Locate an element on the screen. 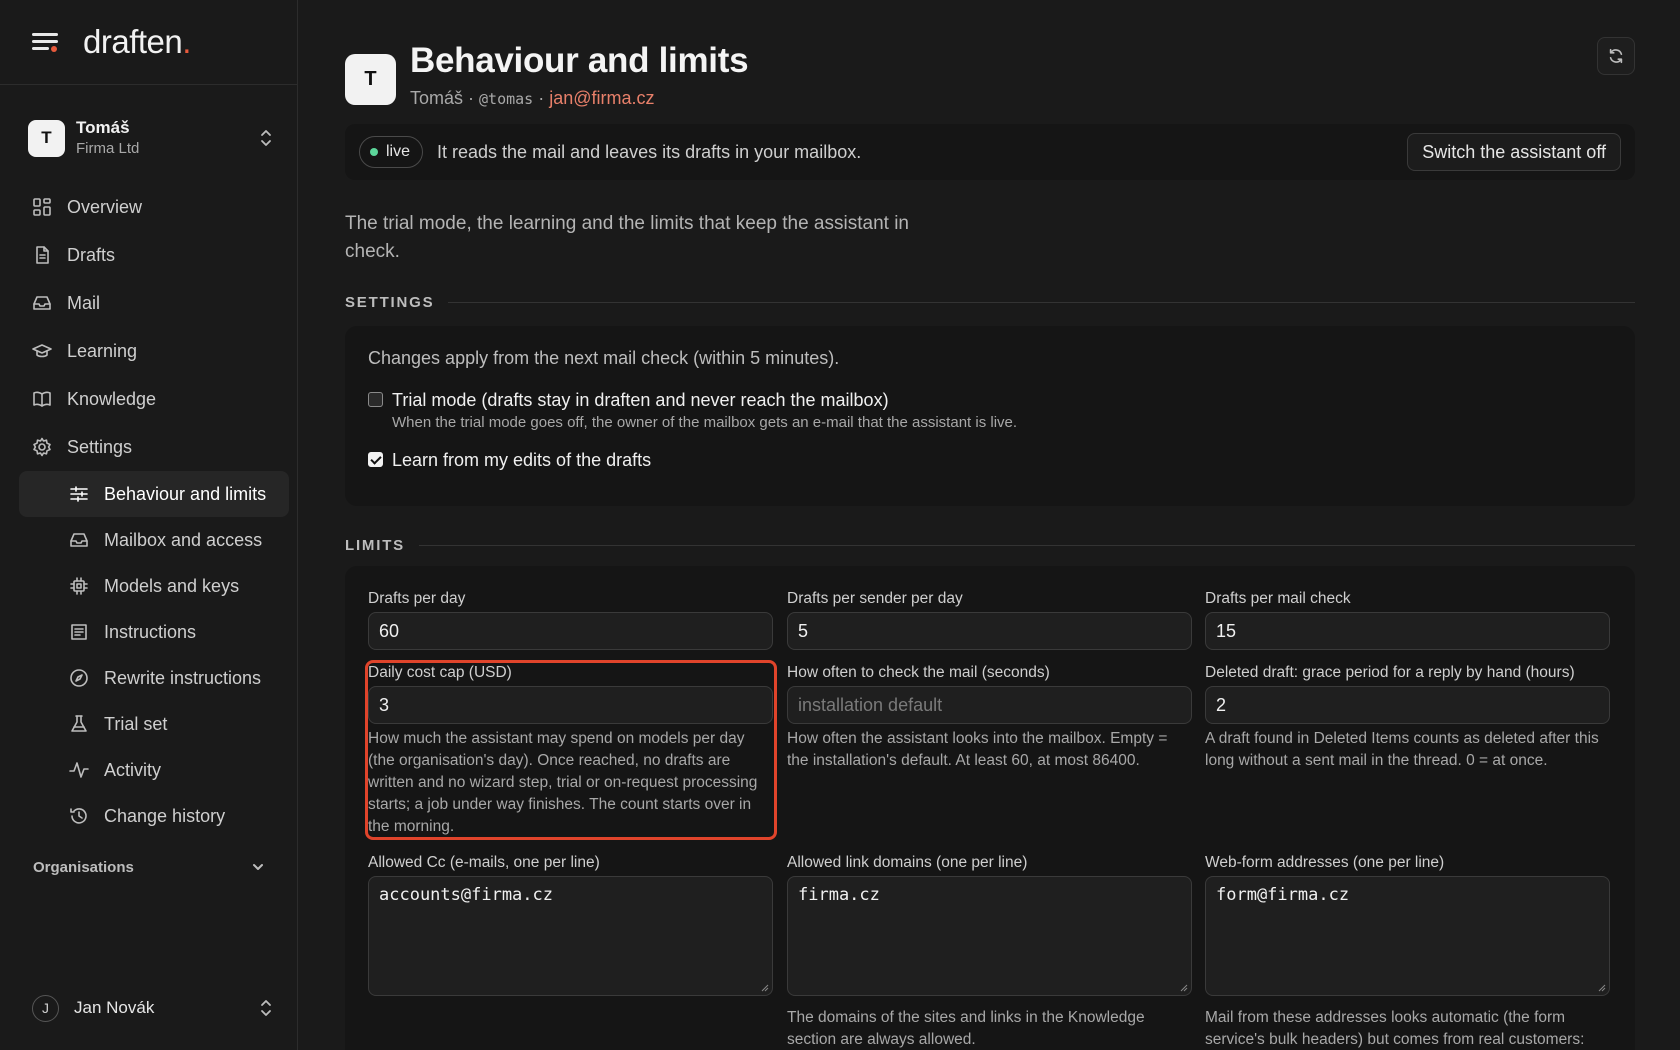  compass-icon is located at coordinates (79, 678).